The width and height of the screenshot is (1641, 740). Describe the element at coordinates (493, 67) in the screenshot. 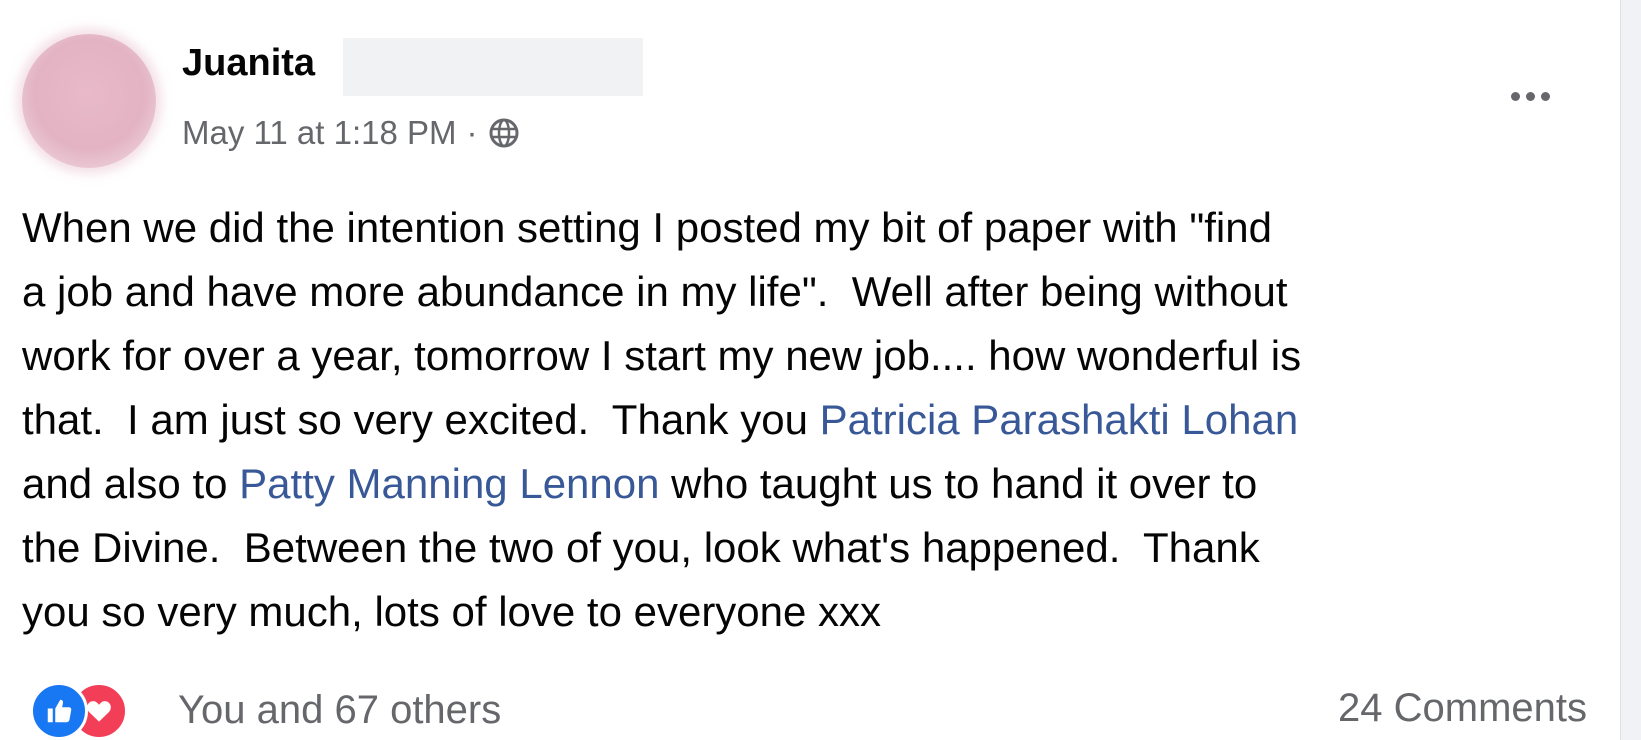

I see `redacted-surname` at that location.